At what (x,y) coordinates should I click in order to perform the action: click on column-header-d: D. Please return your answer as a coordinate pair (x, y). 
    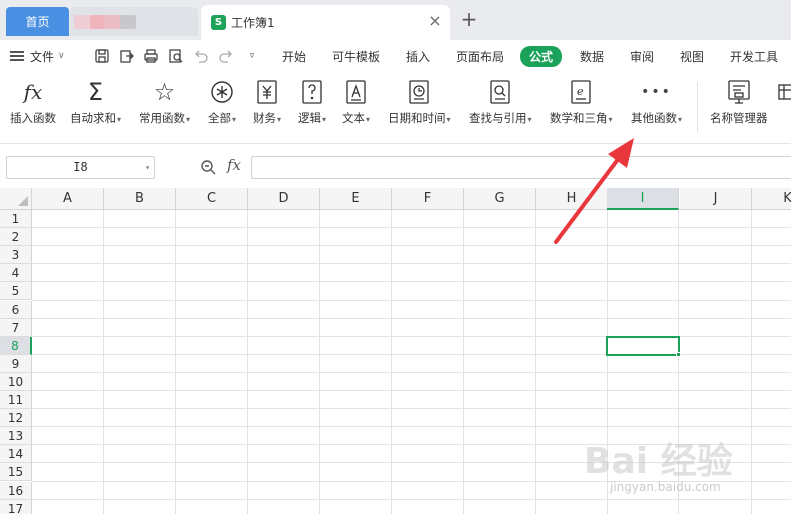
    Looking at the image, I should click on (284, 199).